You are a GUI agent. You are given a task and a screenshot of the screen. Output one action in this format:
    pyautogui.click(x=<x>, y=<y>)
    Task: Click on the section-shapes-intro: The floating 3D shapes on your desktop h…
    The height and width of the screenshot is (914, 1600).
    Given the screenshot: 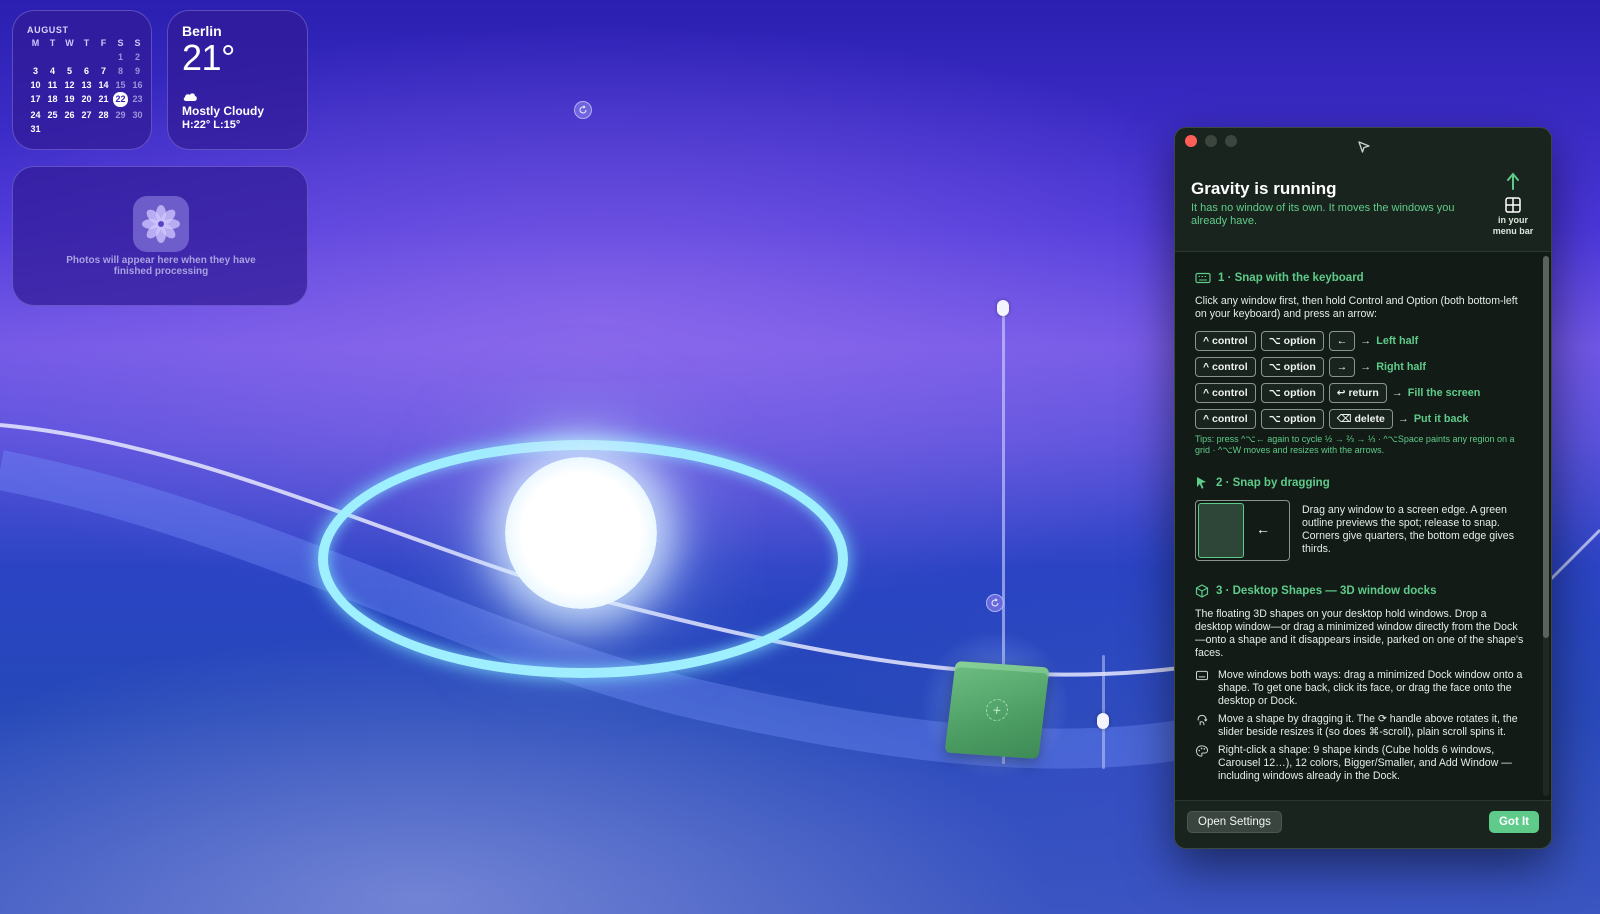 What is the action you would take?
    pyautogui.click(x=1359, y=633)
    